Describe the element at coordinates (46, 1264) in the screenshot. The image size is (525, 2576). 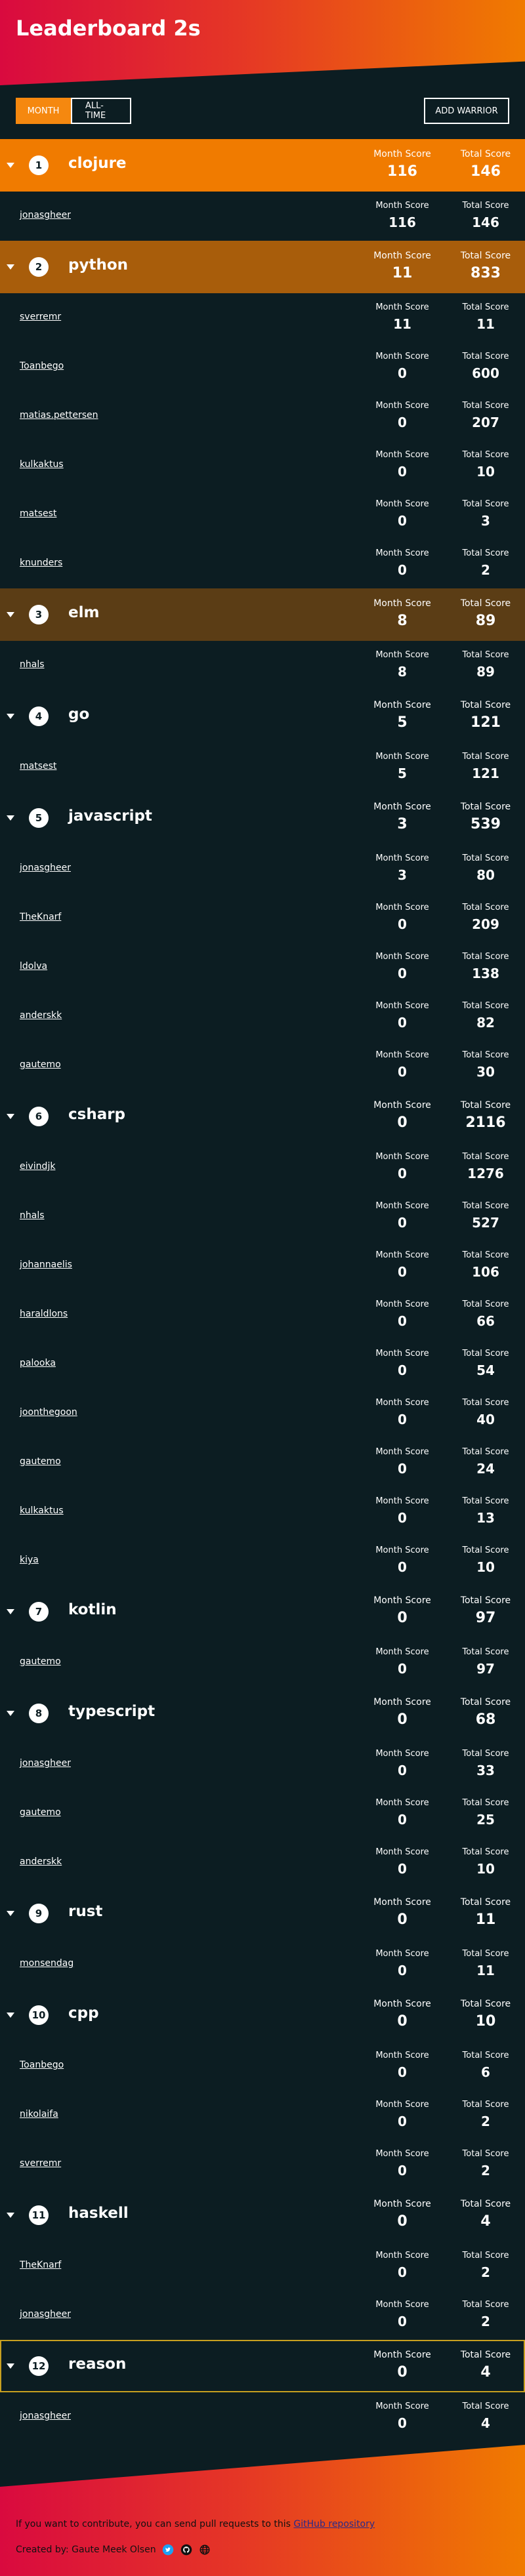
I see `user-link: johannaelis` at that location.